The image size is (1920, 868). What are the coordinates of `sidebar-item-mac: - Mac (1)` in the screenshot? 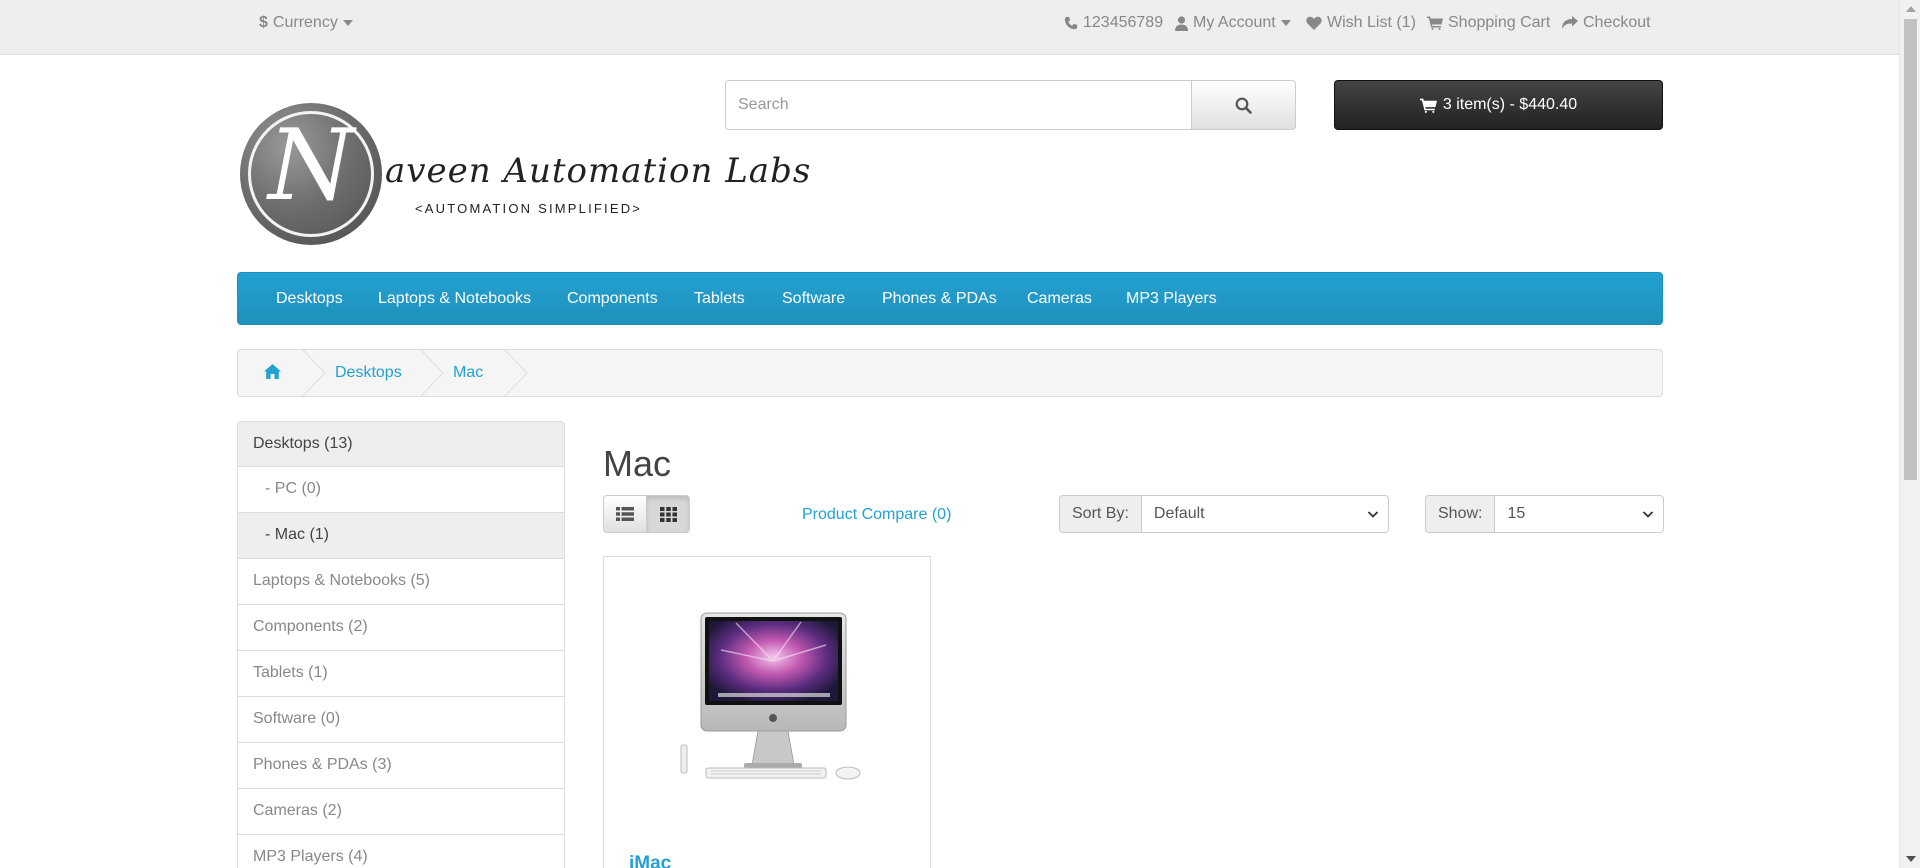 It's located at (401, 536).